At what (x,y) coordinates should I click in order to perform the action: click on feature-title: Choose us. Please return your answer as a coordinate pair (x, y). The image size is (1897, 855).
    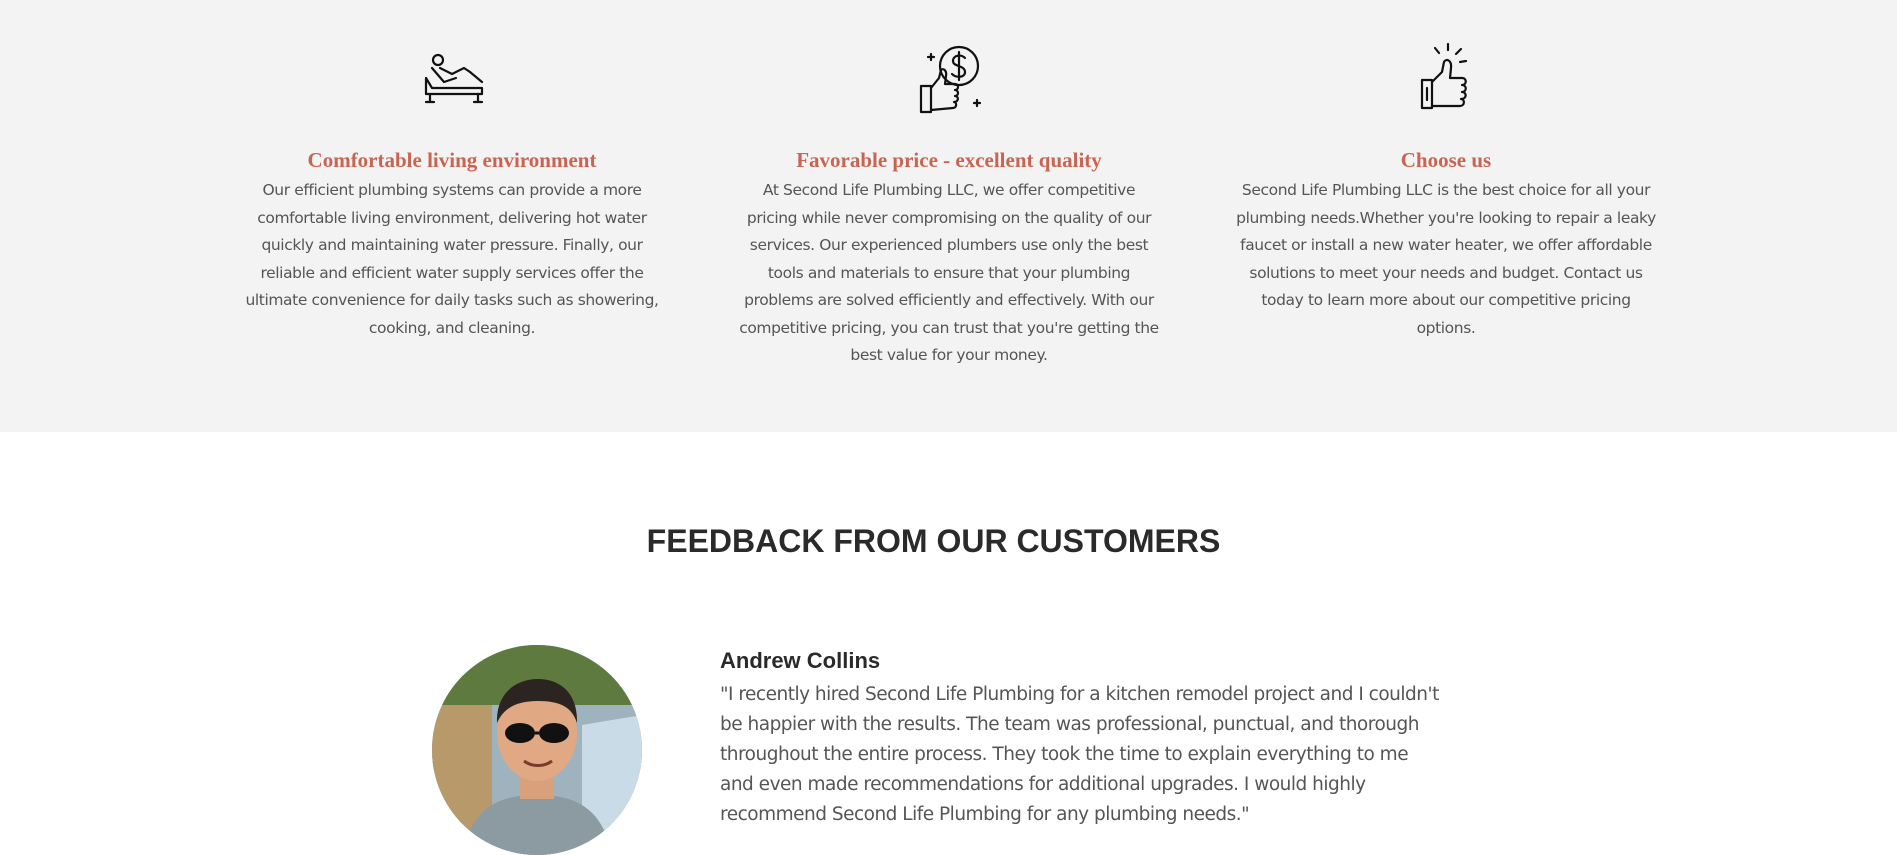
    Looking at the image, I should click on (1446, 160).